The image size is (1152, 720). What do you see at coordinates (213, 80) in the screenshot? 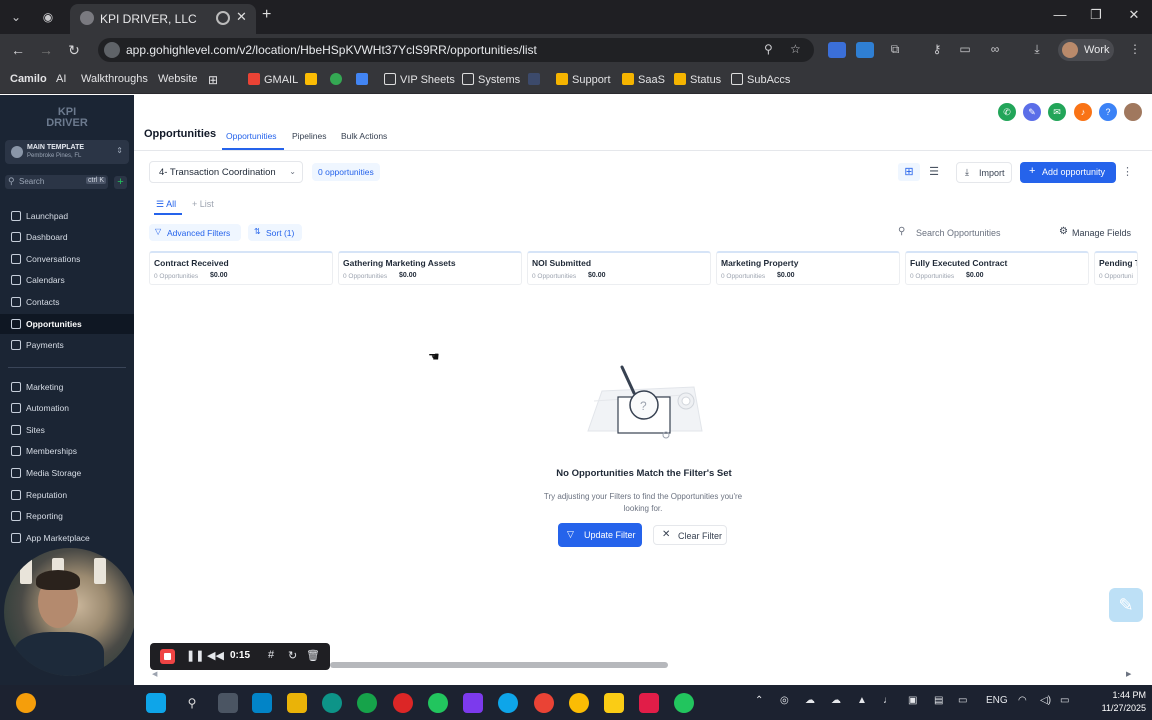
I see `apps-grid-icon: ⊞` at bounding box center [213, 80].